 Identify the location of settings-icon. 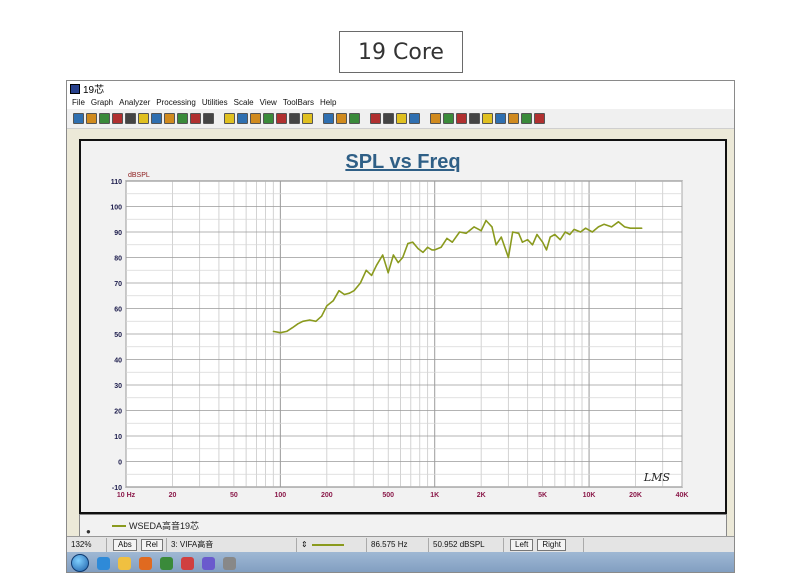
(195, 118).